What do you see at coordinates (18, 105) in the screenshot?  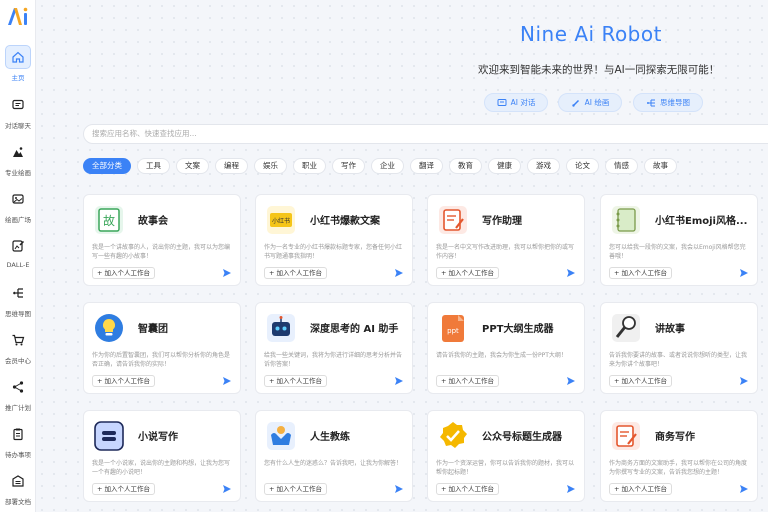 I see `chat-icon` at bounding box center [18, 105].